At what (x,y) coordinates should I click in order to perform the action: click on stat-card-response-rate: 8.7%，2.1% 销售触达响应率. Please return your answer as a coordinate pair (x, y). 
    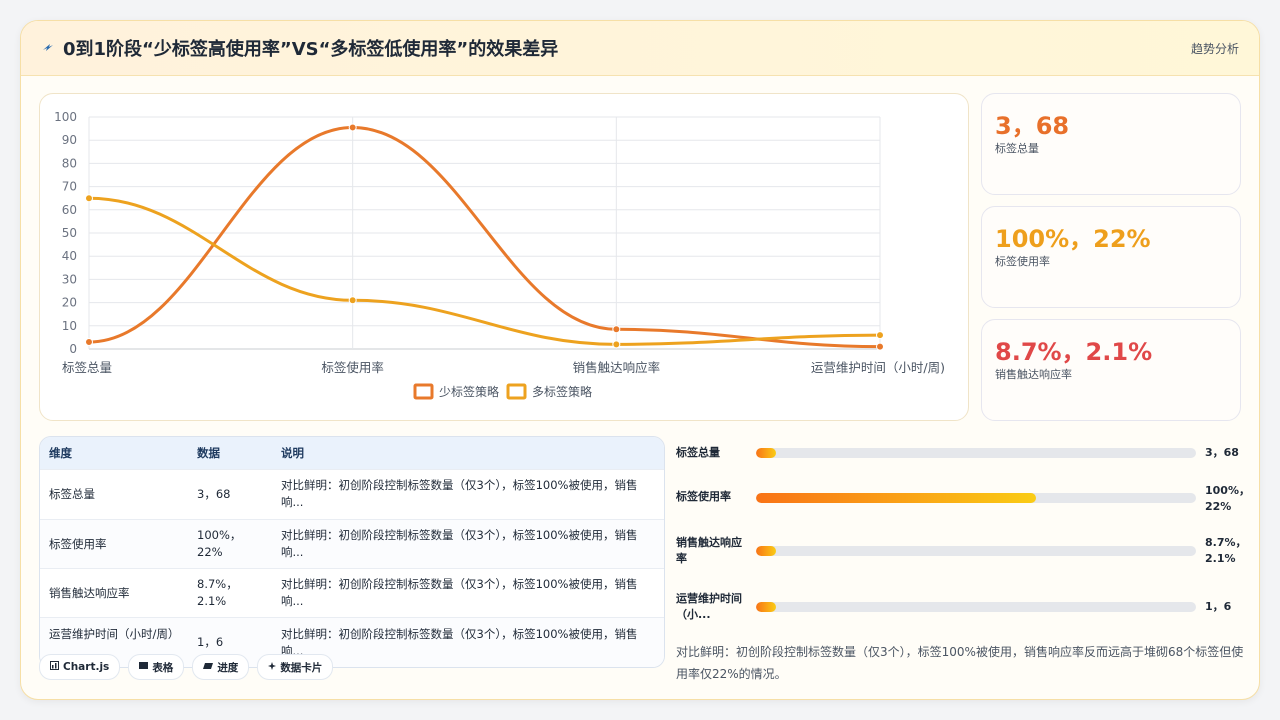
    Looking at the image, I should click on (1111, 370).